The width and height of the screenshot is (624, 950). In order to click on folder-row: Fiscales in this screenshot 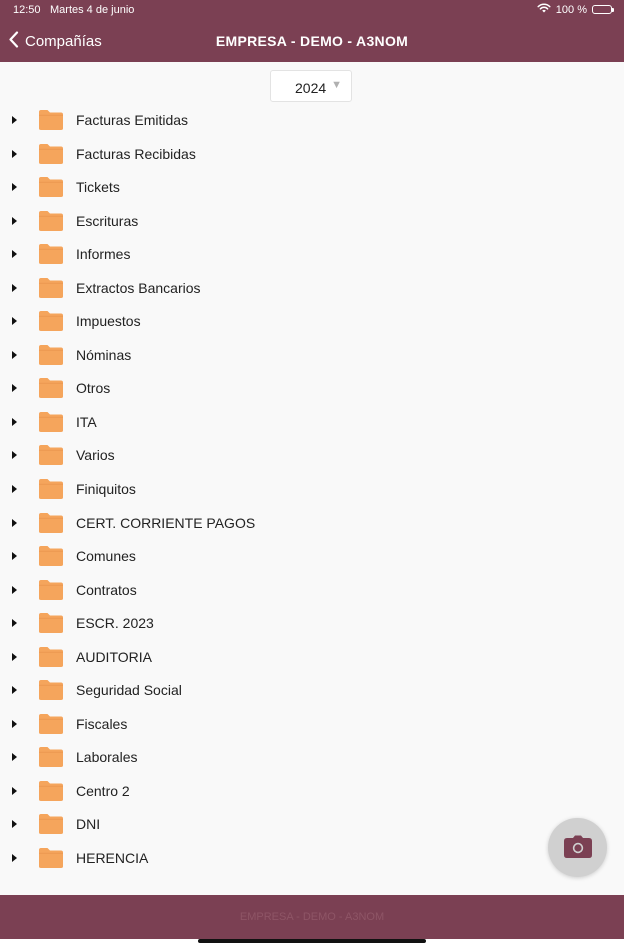, I will do `click(312, 724)`.